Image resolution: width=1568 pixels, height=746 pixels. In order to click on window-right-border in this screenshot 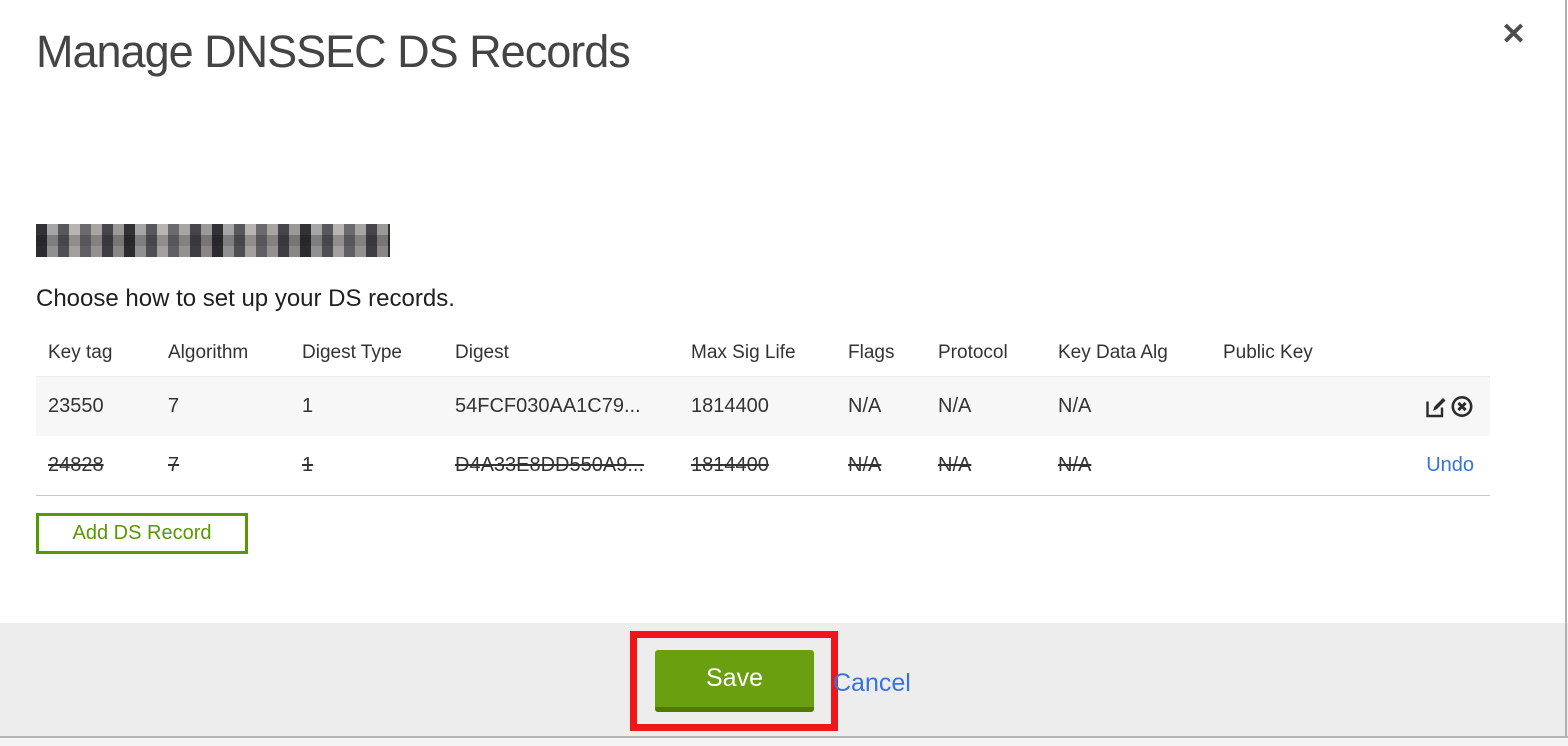, I will do `click(1566, 368)`.